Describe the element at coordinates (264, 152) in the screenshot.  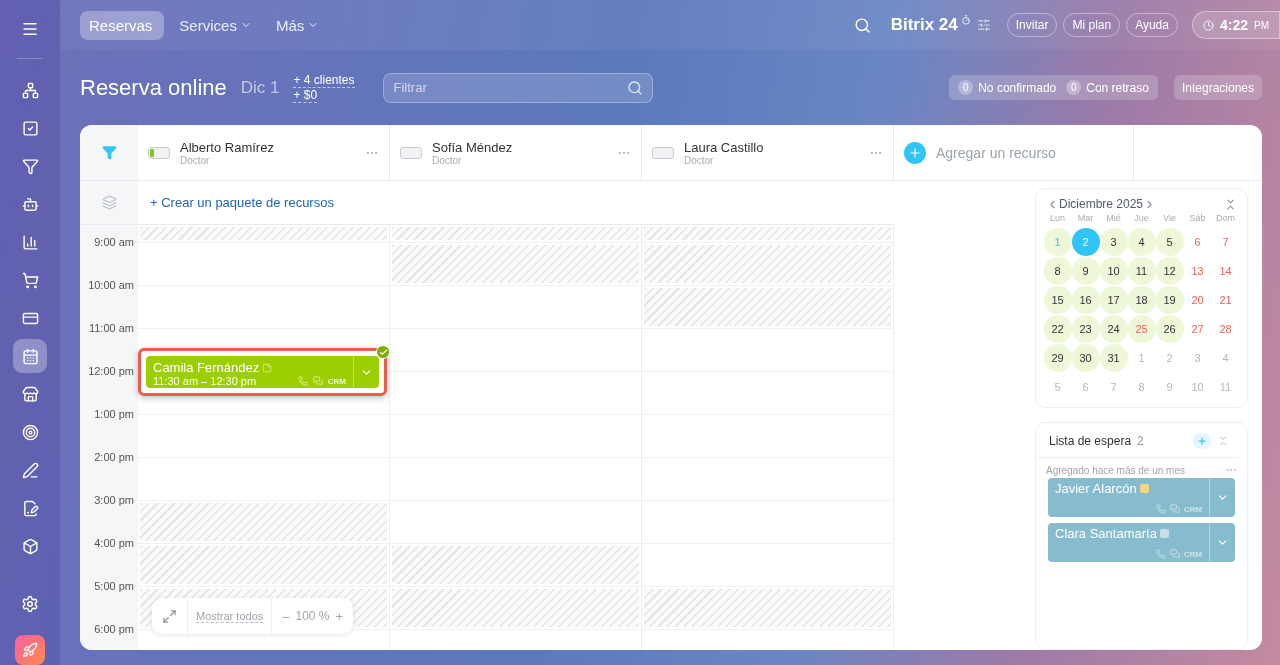
I see `resource-header: Alberto Ramírez Doctor` at that location.